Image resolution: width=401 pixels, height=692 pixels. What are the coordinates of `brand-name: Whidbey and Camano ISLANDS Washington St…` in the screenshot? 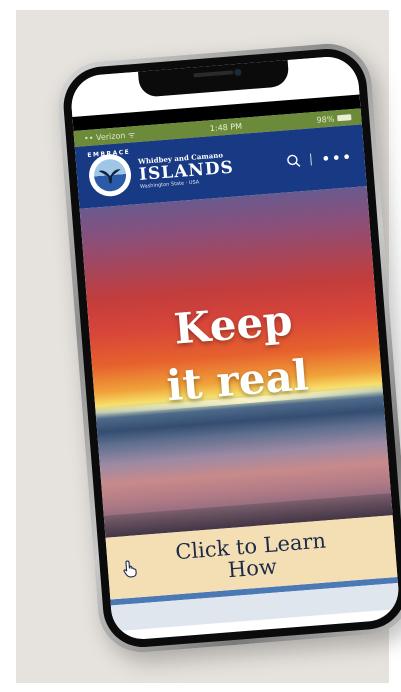 It's located at (186, 169).